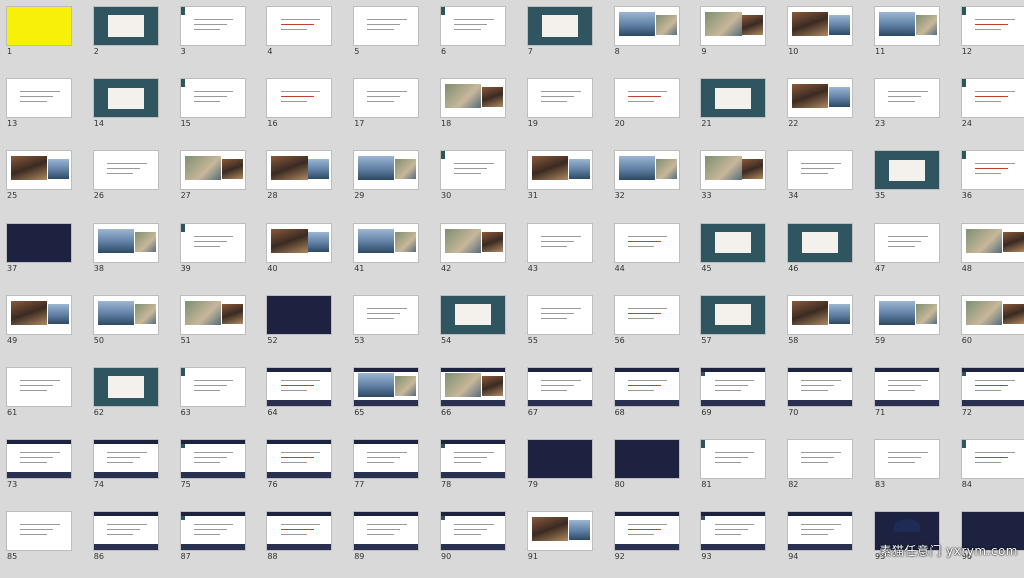 The image size is (1024, 578). Describe the element at coordinates (736, 38) in the screenshot. I see `slide-thumbnail: 9` at that location.